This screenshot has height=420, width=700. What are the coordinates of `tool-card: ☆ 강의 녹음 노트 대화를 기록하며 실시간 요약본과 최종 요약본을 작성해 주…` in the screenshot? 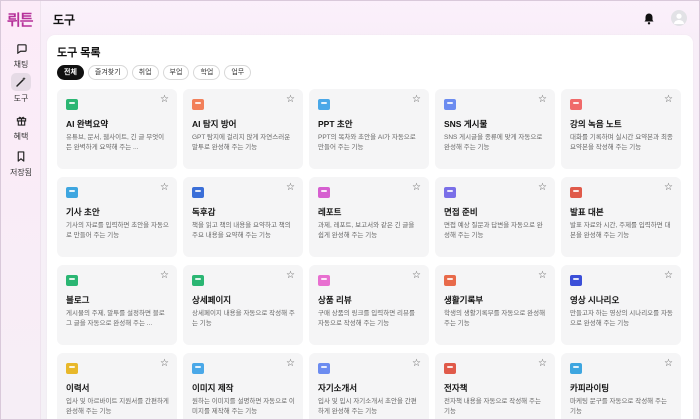 It's located at (621, 129).